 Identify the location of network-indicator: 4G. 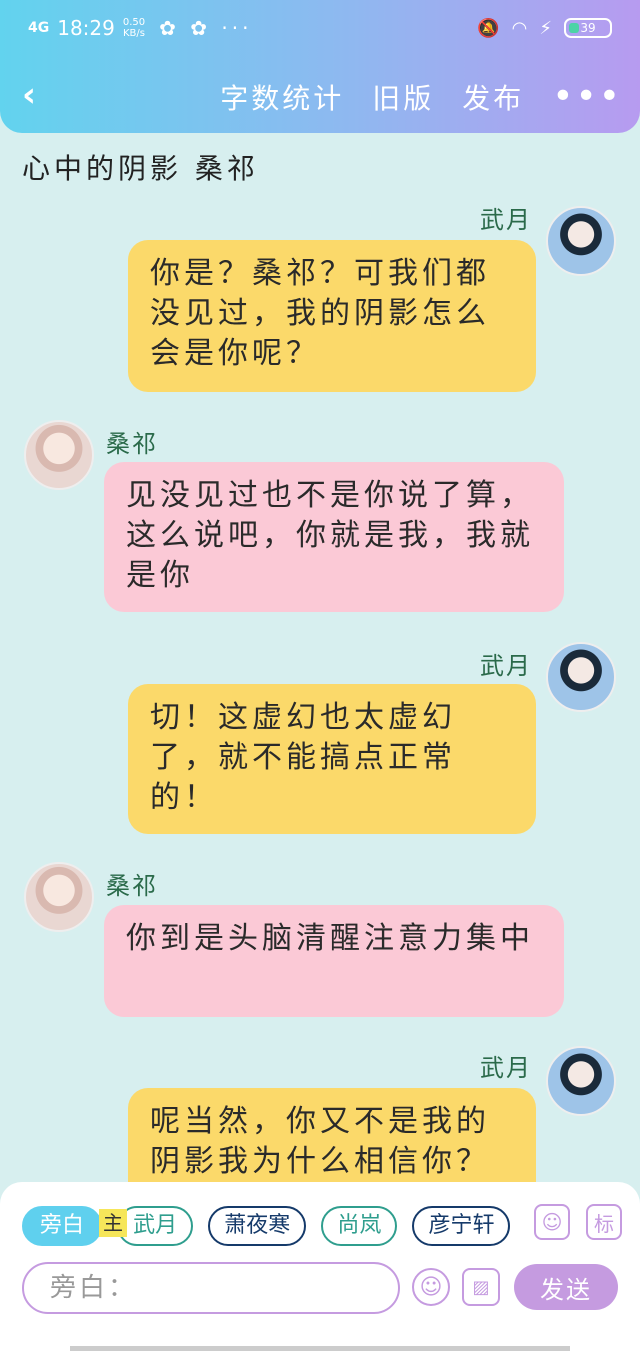
(39, 28).